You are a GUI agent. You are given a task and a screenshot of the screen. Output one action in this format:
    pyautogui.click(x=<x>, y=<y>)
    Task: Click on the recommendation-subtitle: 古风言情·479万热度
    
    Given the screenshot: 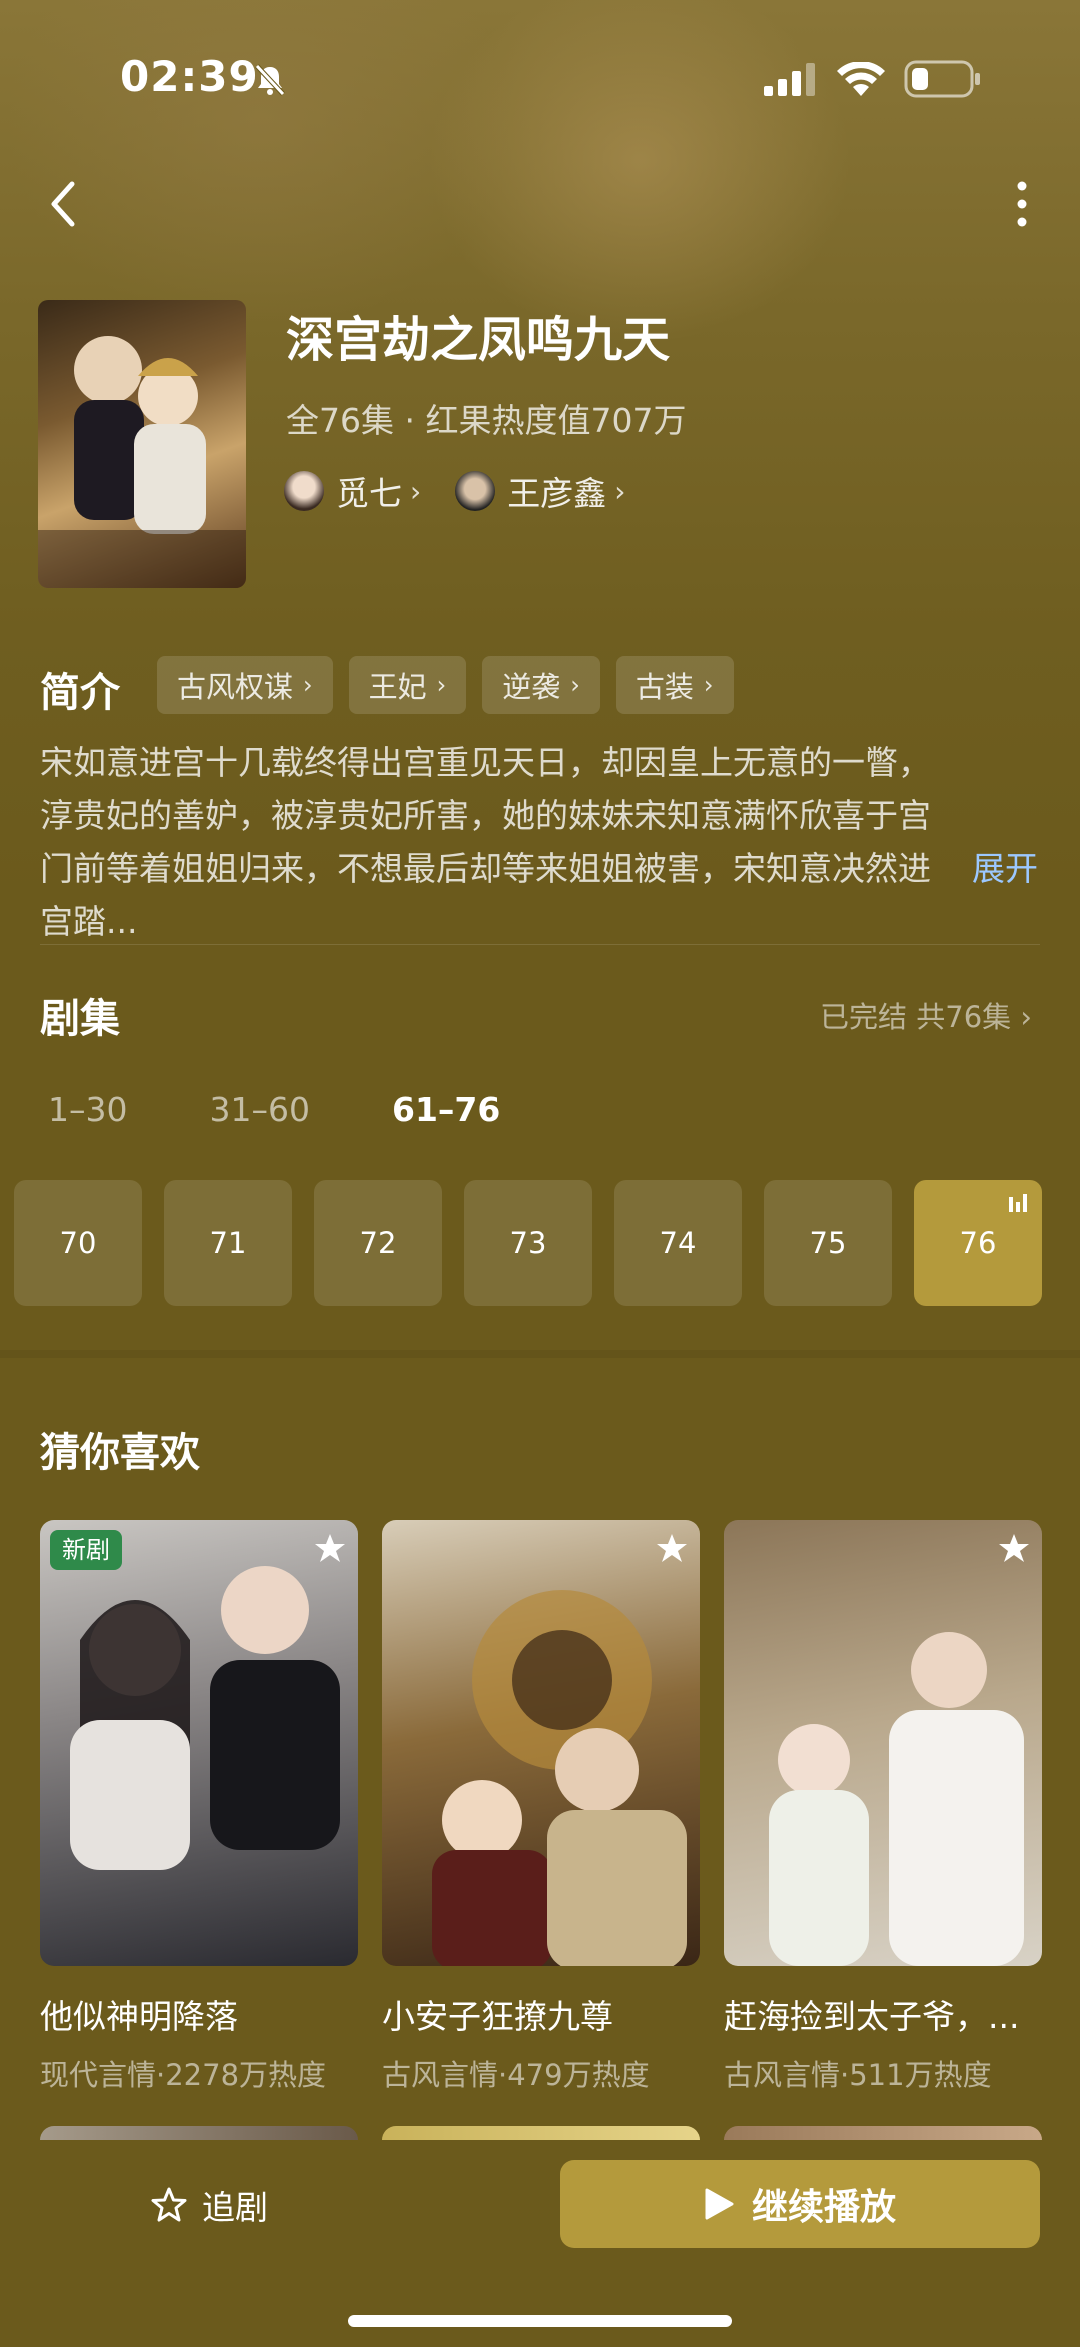 What is the action you would take?
    pyautogui.click(x=516, y=2075)
    